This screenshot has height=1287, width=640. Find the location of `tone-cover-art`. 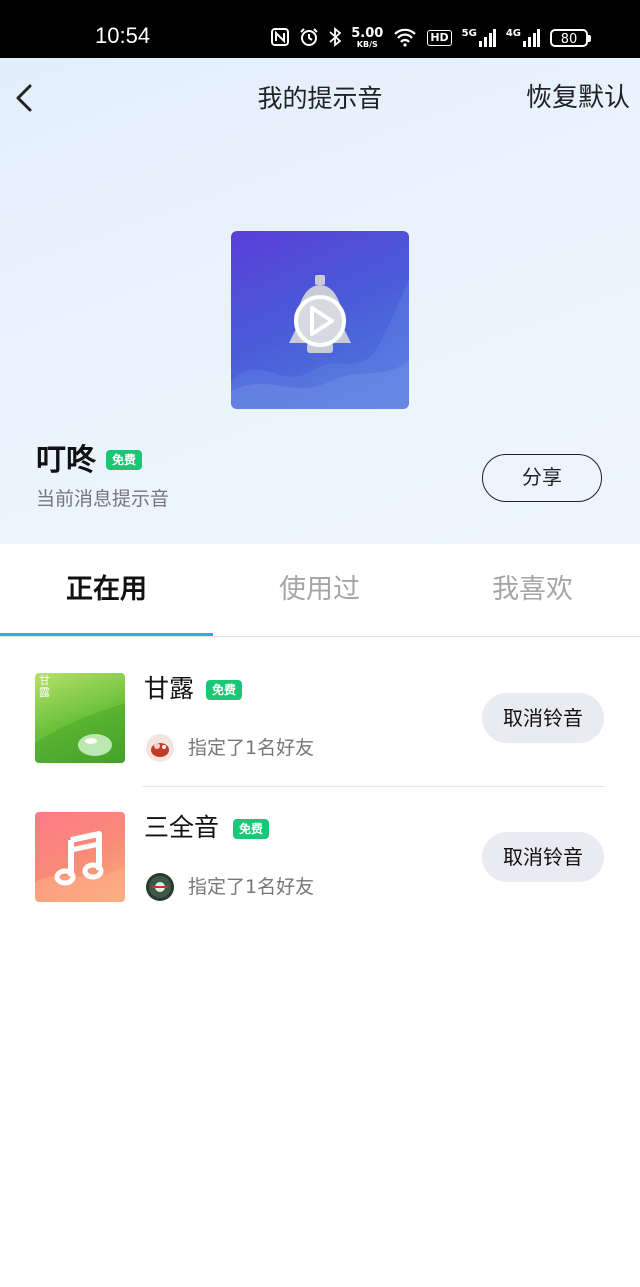

tone-cover-art is located at coordinates (320, 320).